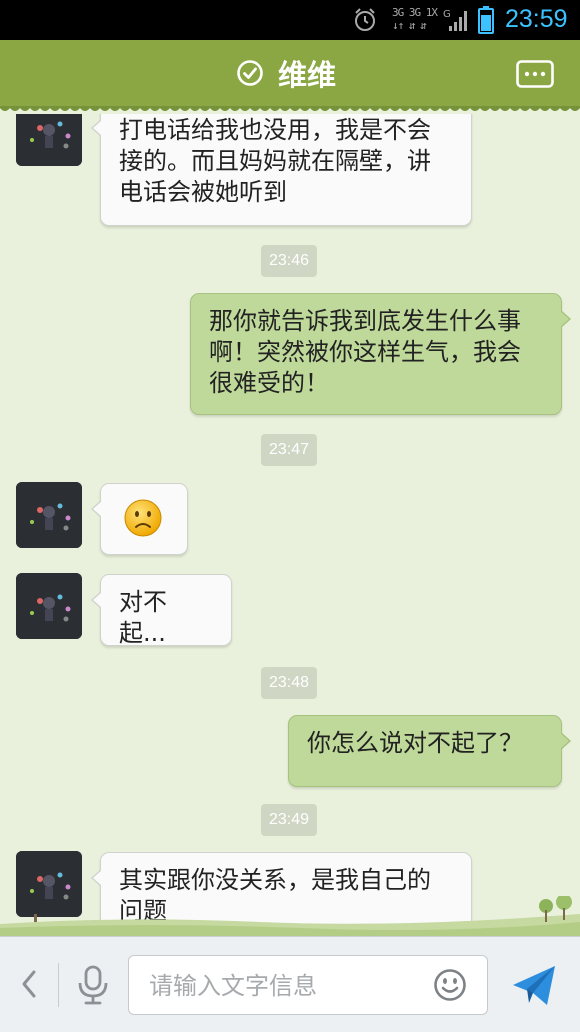  Describe the element at coordinates (279, 986) in the screenshot. I see `message-text-input` at that location.